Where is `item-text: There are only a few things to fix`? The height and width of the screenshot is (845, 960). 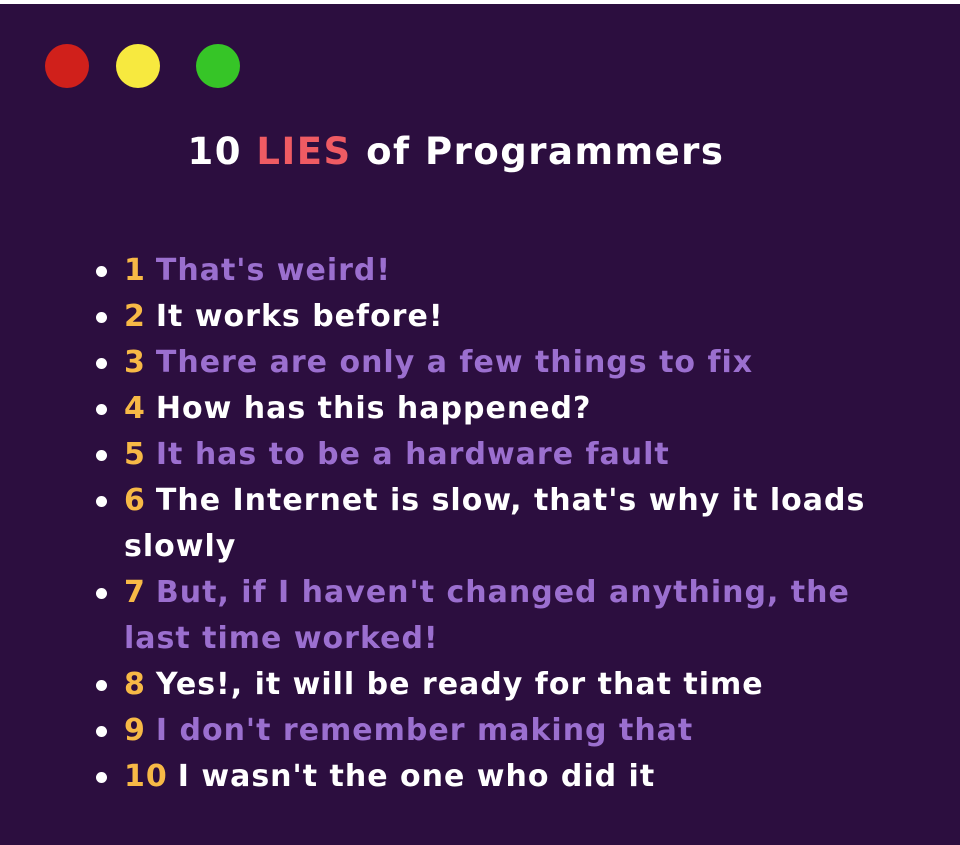 item-text: There are only a few things to fix is located at coordinates (454, 362).